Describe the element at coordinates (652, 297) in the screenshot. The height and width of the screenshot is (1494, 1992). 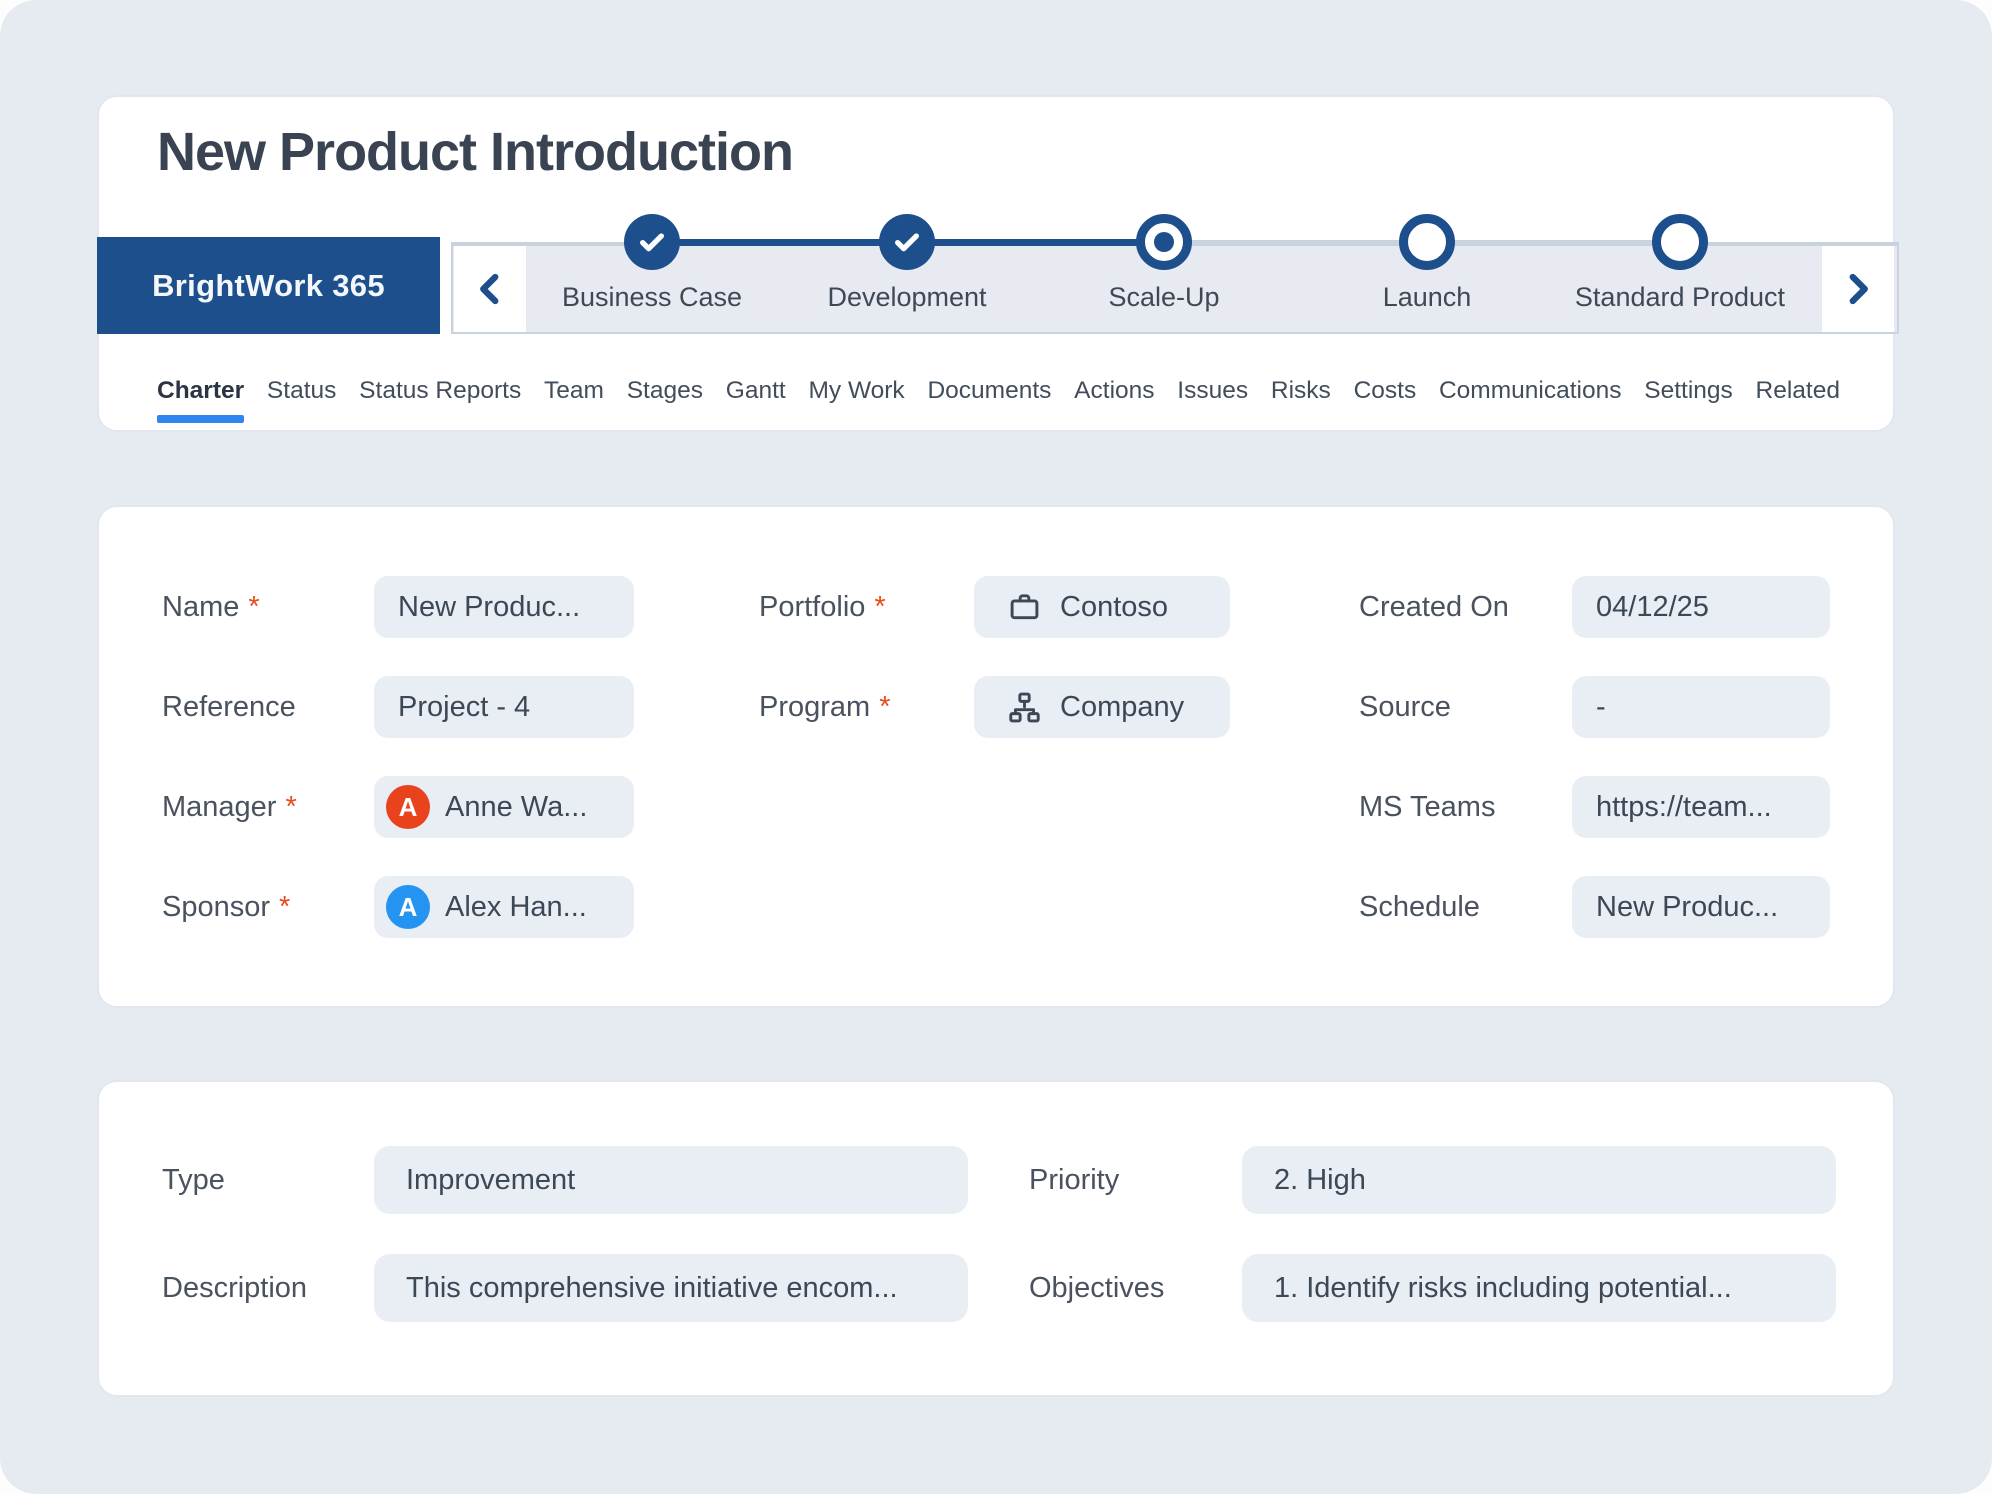
I see `stage-label: Business Case` at that location.